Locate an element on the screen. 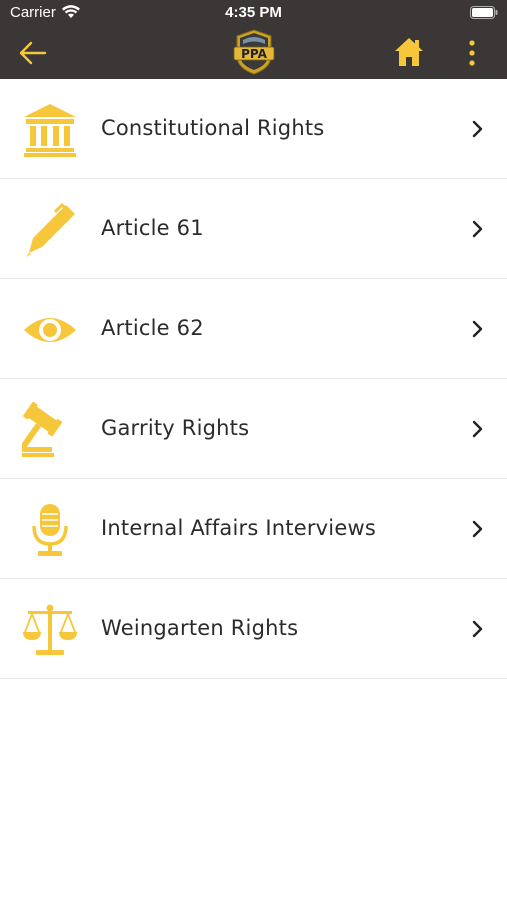  clock: 4:35 PM is located at coordinates (253, 12).